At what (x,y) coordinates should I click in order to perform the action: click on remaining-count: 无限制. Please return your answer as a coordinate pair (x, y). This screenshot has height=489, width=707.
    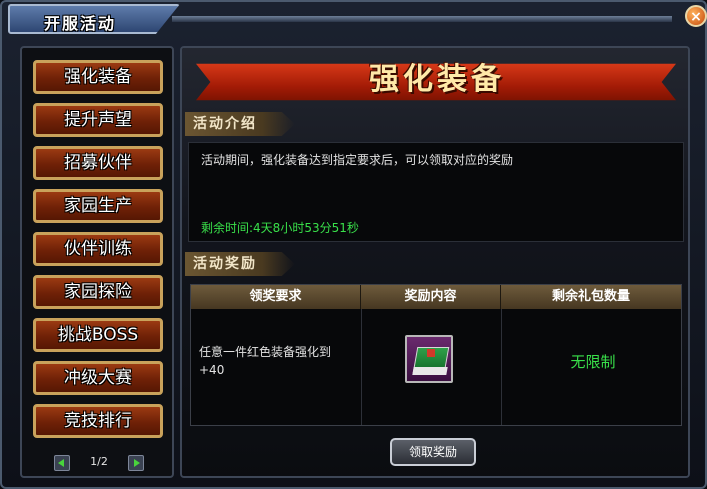
    Looking at the image, I should click on (593, 362).